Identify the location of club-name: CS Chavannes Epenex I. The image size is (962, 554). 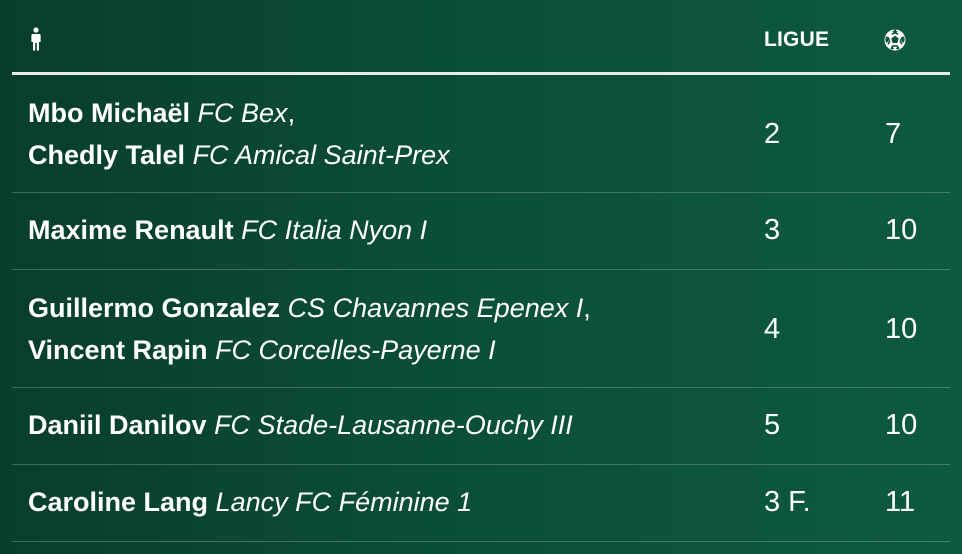
(435, 308).